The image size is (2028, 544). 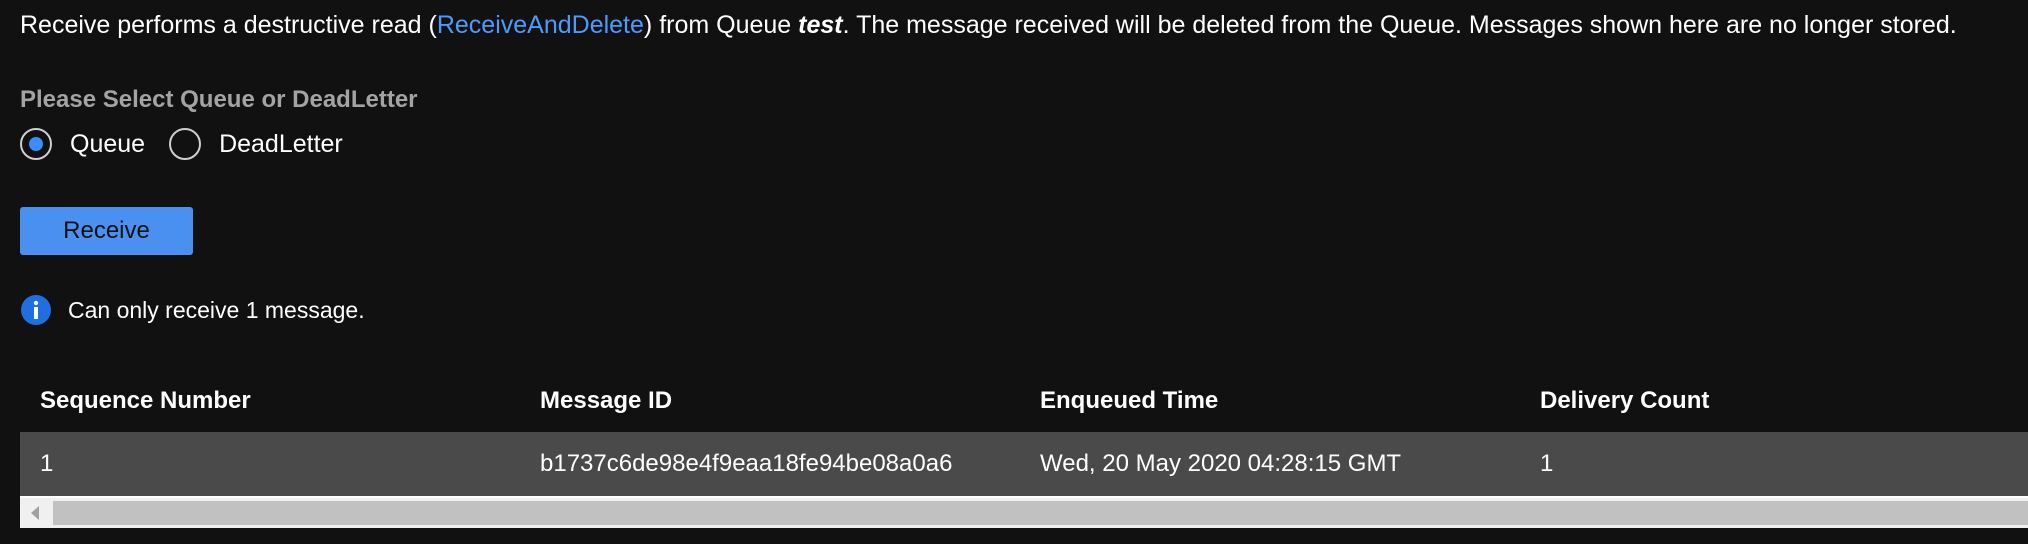 What do you see at coordinates (1774, 401) in the screenshot?
I see `column-header-delivery-count: Delivery Count` at bounding box center [1774, 401].